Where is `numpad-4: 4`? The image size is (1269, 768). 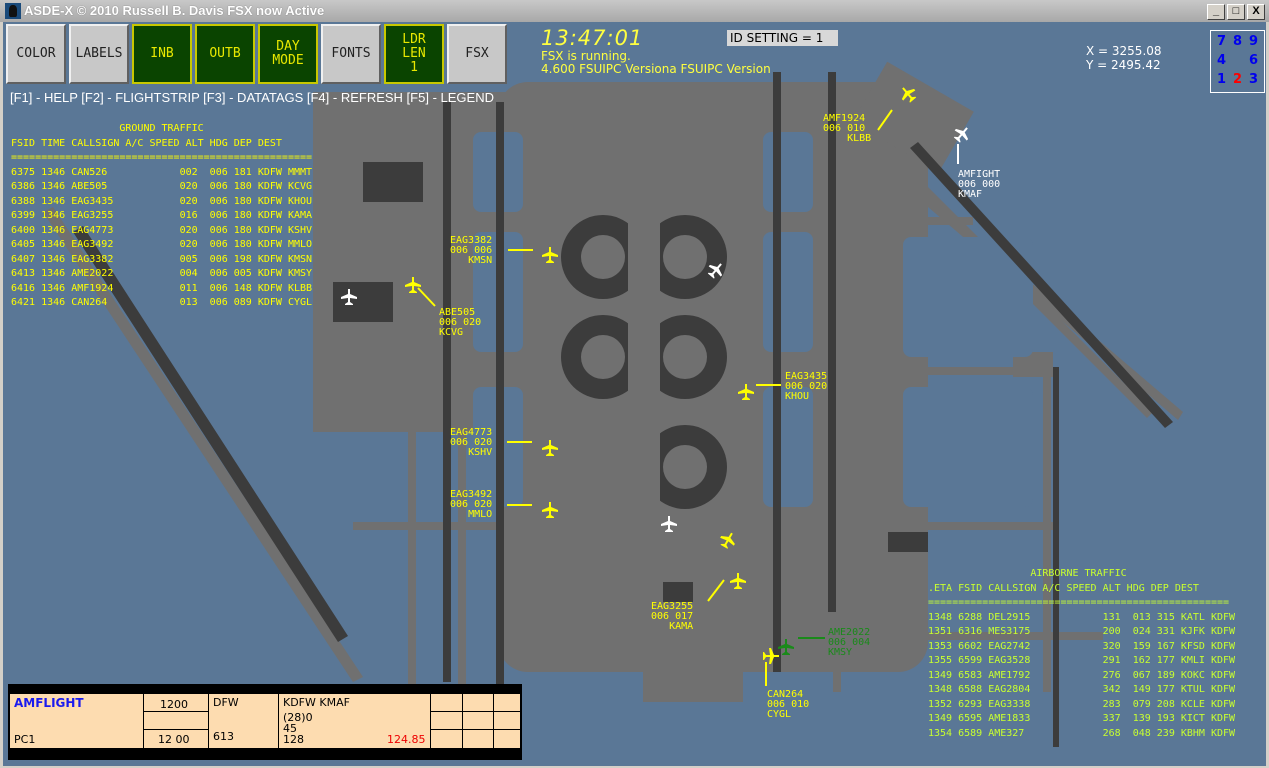 numpad-4: 4 is located at coordinates (1221, 60).